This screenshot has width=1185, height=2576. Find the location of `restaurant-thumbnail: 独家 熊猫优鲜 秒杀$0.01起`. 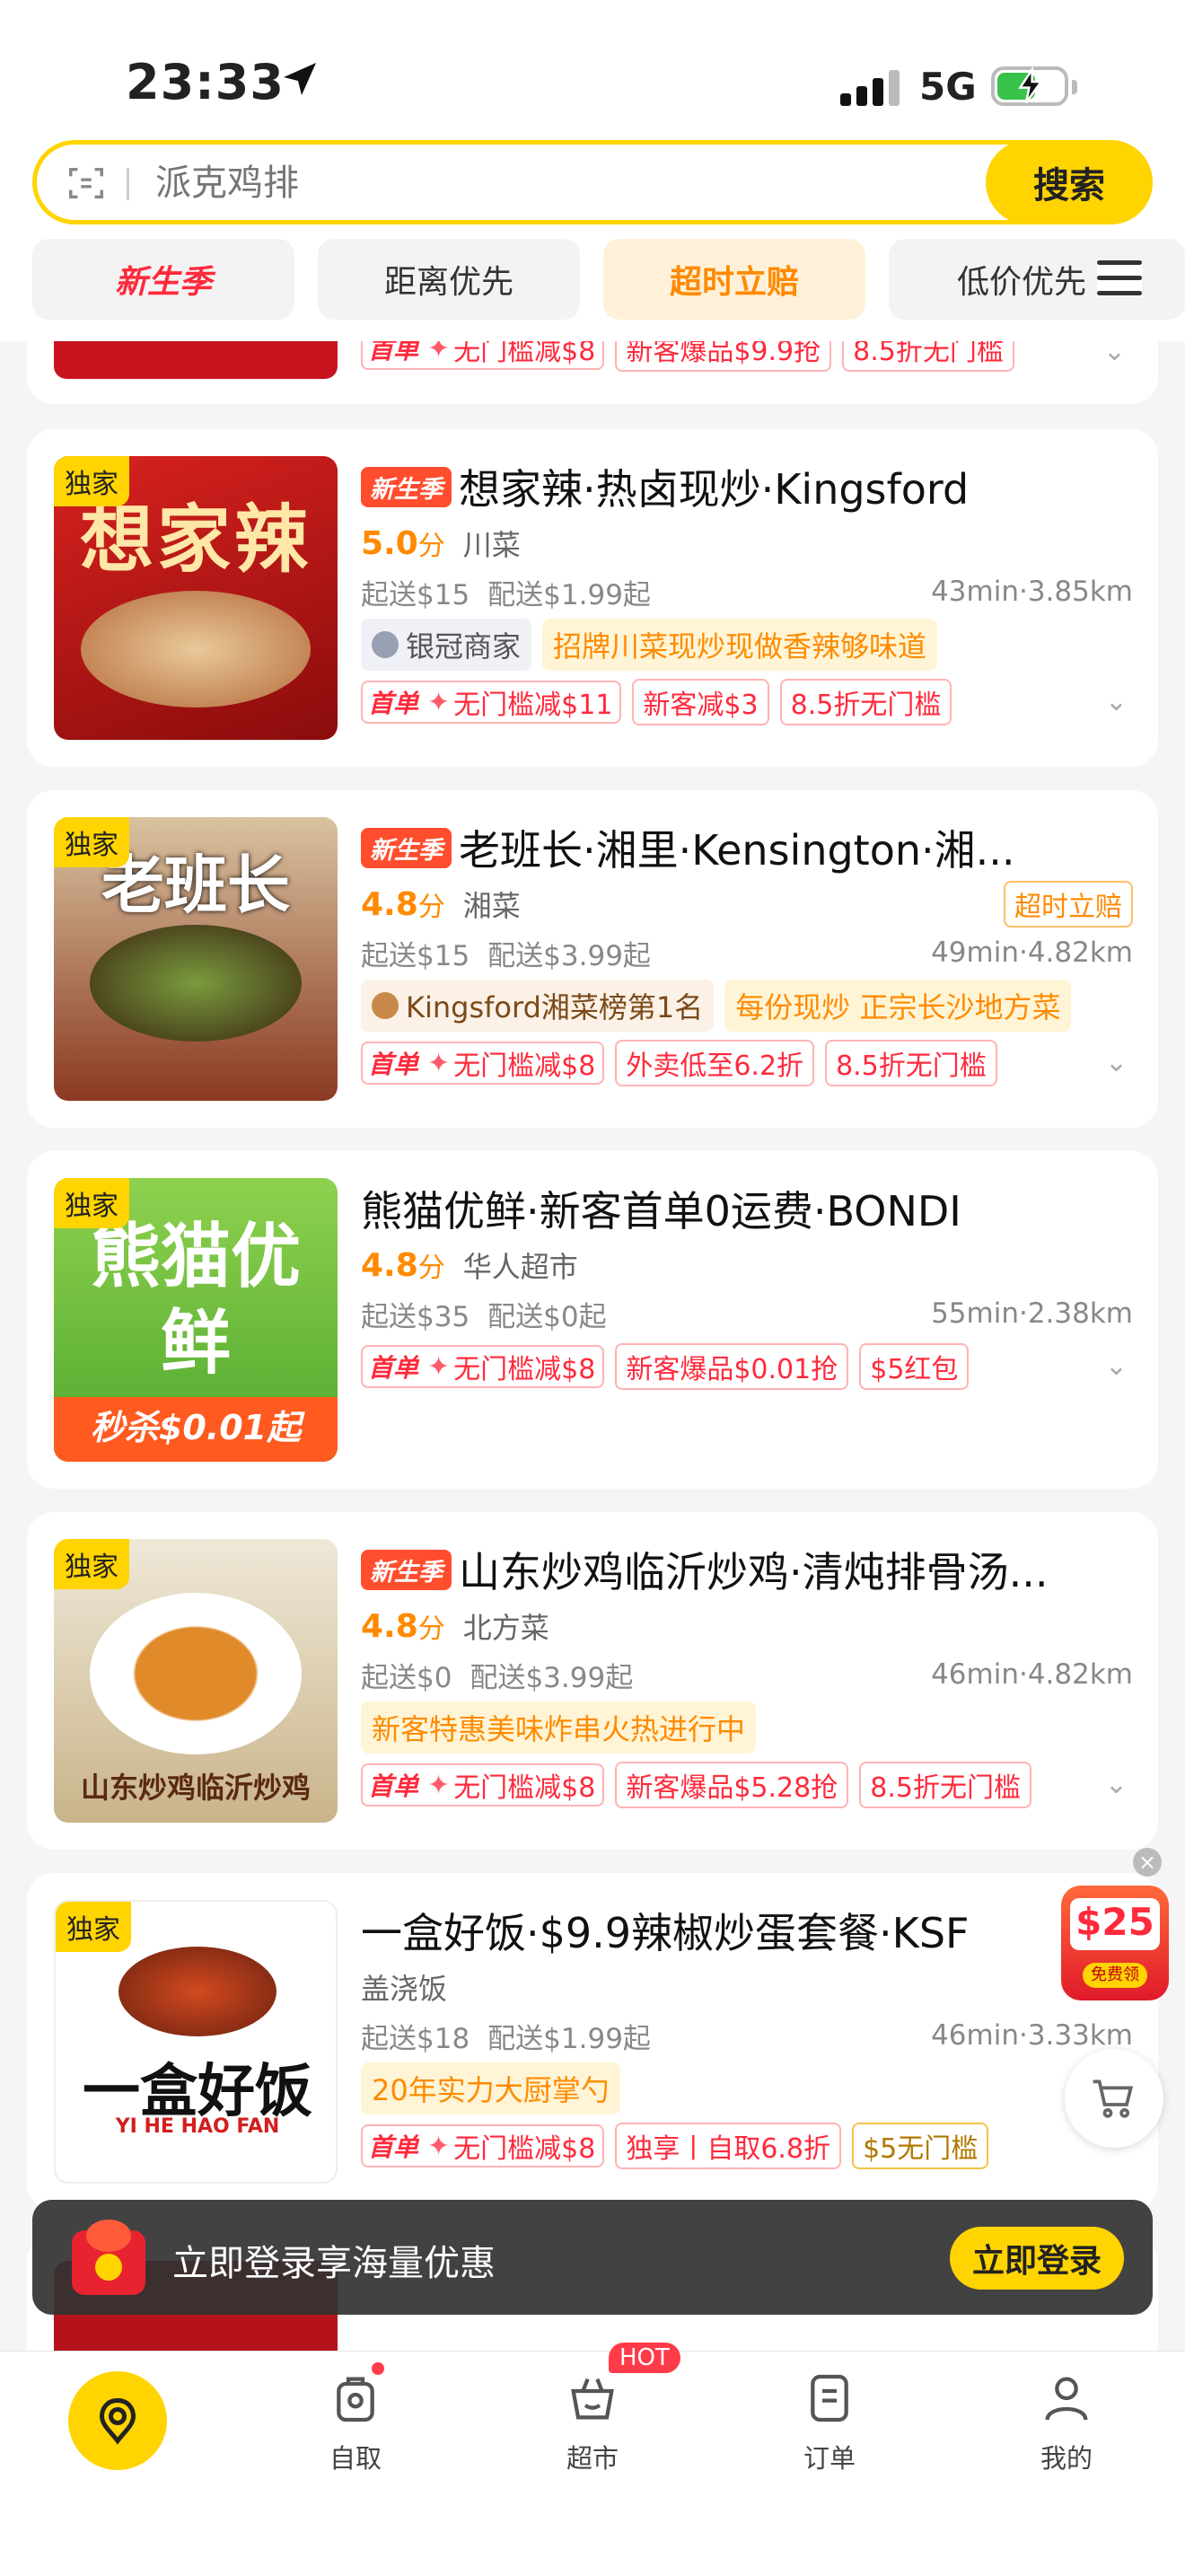

restaurant-thumbnail: 独家 熊猫优鲜 秒杀$0.01起 is located at coordinates (196, 1320).